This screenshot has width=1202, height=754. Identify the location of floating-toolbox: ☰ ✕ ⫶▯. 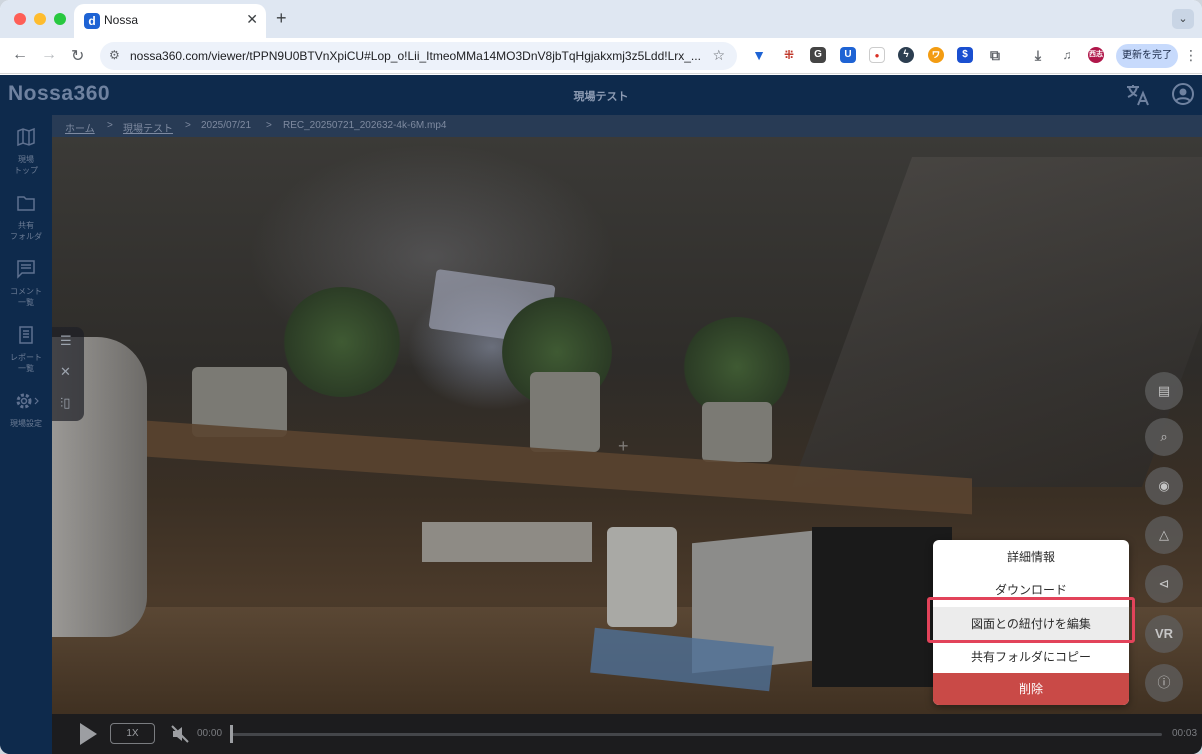
(68, 374).